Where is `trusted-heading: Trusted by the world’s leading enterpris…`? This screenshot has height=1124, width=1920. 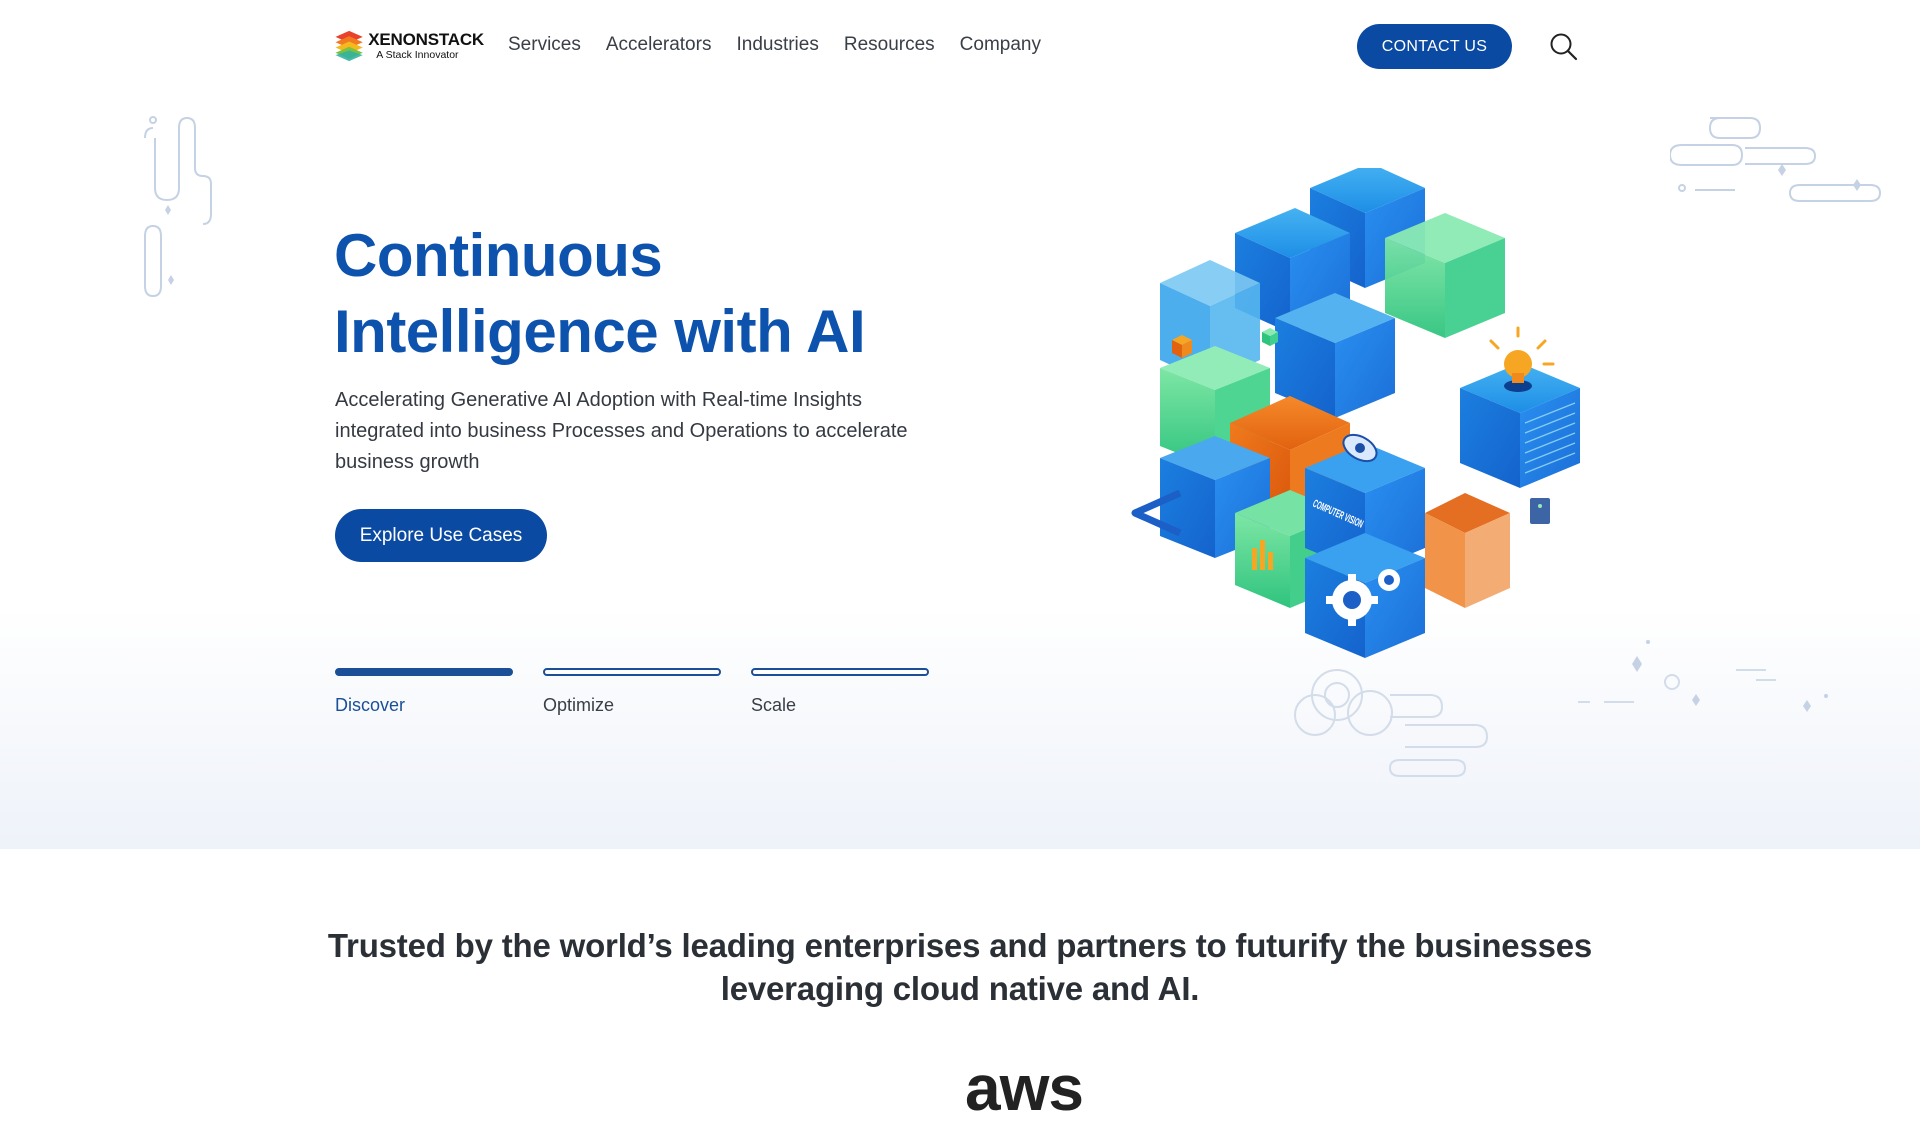
trusted-heading: Trusted by the world’s leading enterpris… is located at coordinates (960, 967).